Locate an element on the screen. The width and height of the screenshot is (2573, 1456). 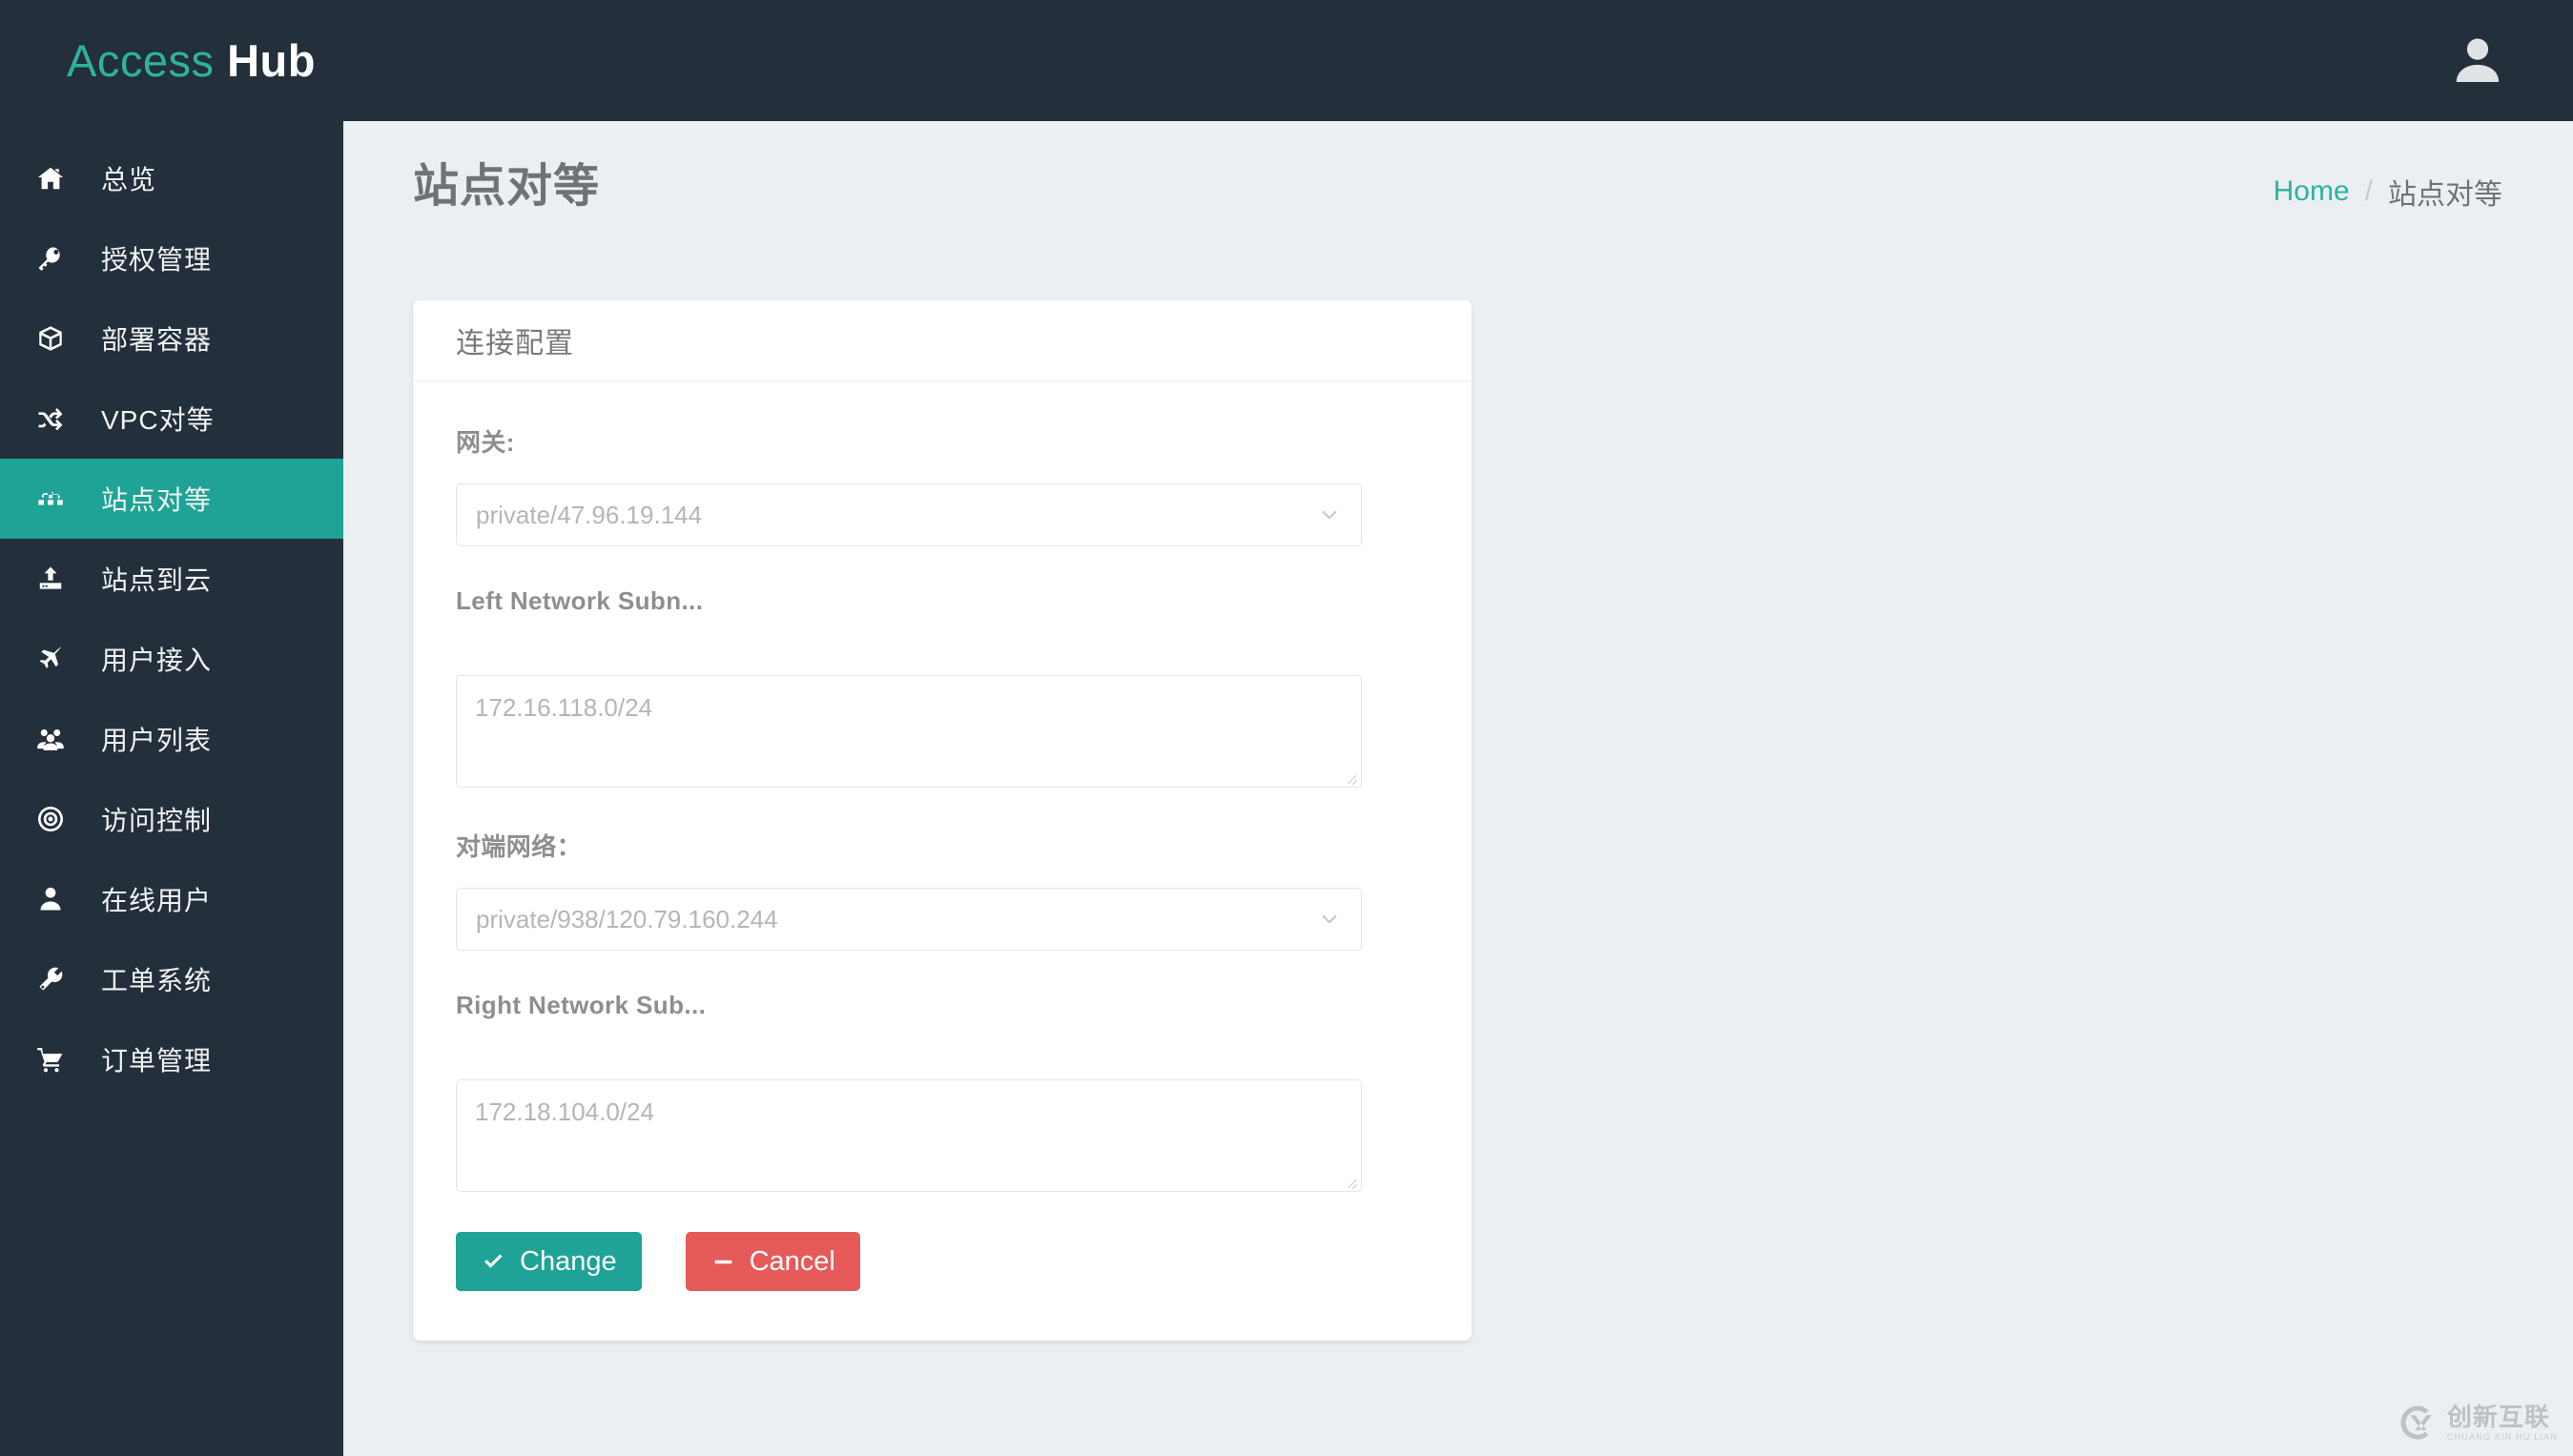
sidebar-item-overview: 总览 is located at coordinates (171, 178).